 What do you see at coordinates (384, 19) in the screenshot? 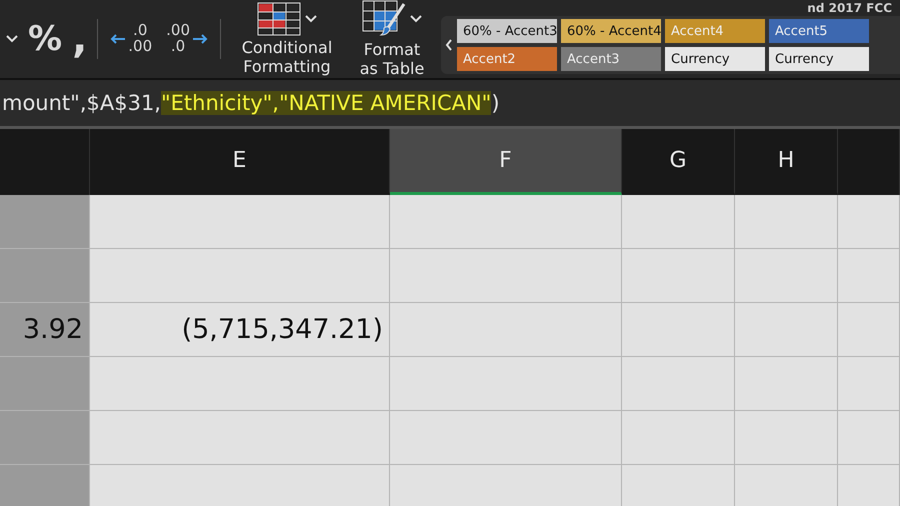
I see `table-brush-icon` at bounding box center [384, 19].